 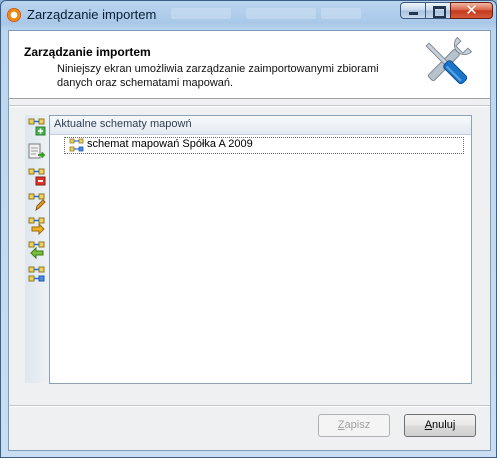 I want to click on delete-schema-icon, so click(x=37, y=177).